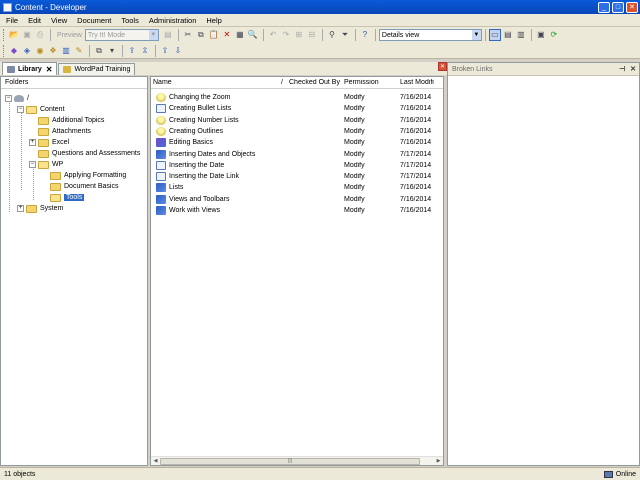 The width and height of the screenshot is (640, 480). What do you see at coordinates (40, 208) in the screenshot?
I see `tree-item-system: + System` at bounding box center [40, 208].